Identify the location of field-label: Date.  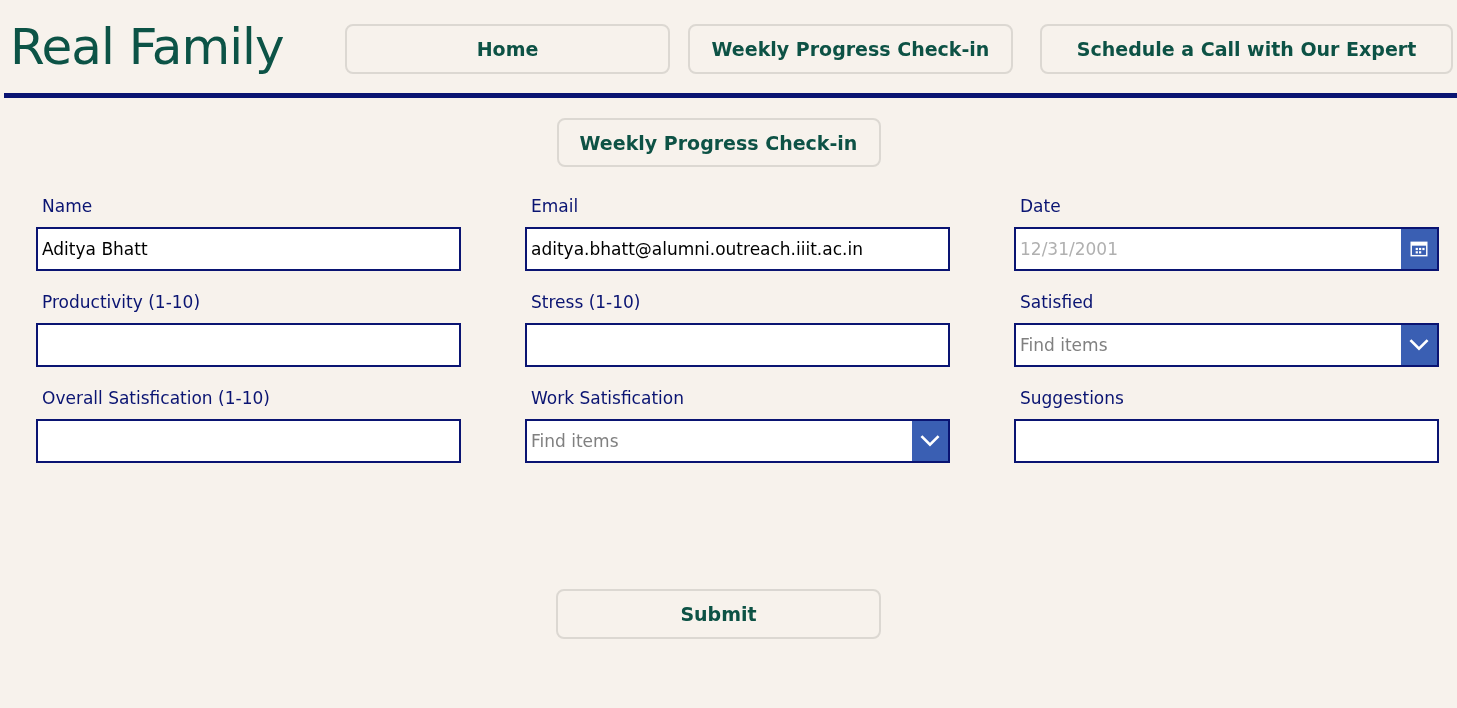
(1040, 206).